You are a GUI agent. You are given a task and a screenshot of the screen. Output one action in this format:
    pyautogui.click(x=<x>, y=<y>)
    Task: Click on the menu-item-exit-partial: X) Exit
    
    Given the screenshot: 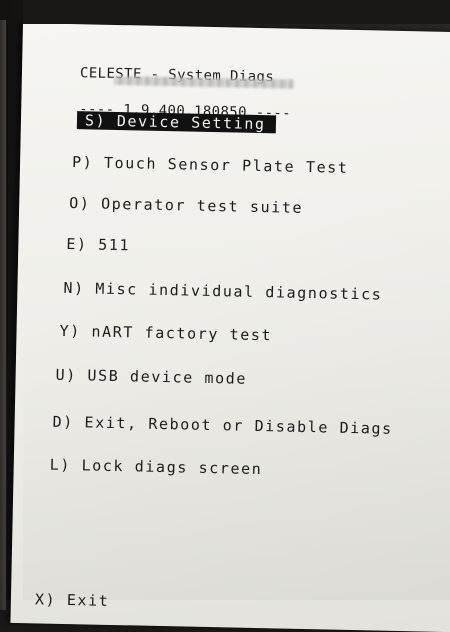 What is the action you would take?
    pyautogui.click(x=72, y=600)
    